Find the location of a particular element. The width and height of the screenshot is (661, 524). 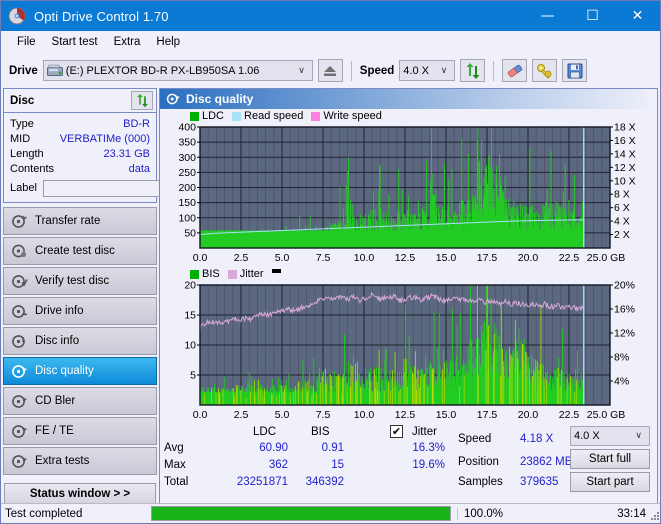

label-field-label: Label is located at coordinates (23, 188).